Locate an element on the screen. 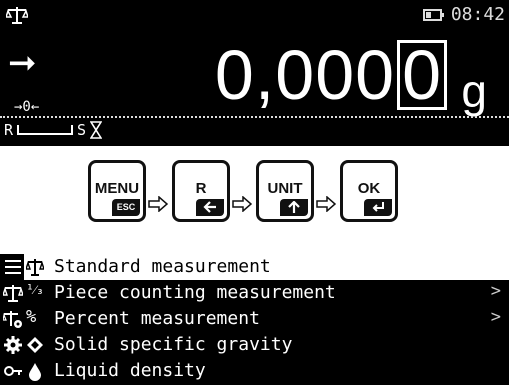  menu-row: % Percent measurement > is located at coordinates (254, 319).